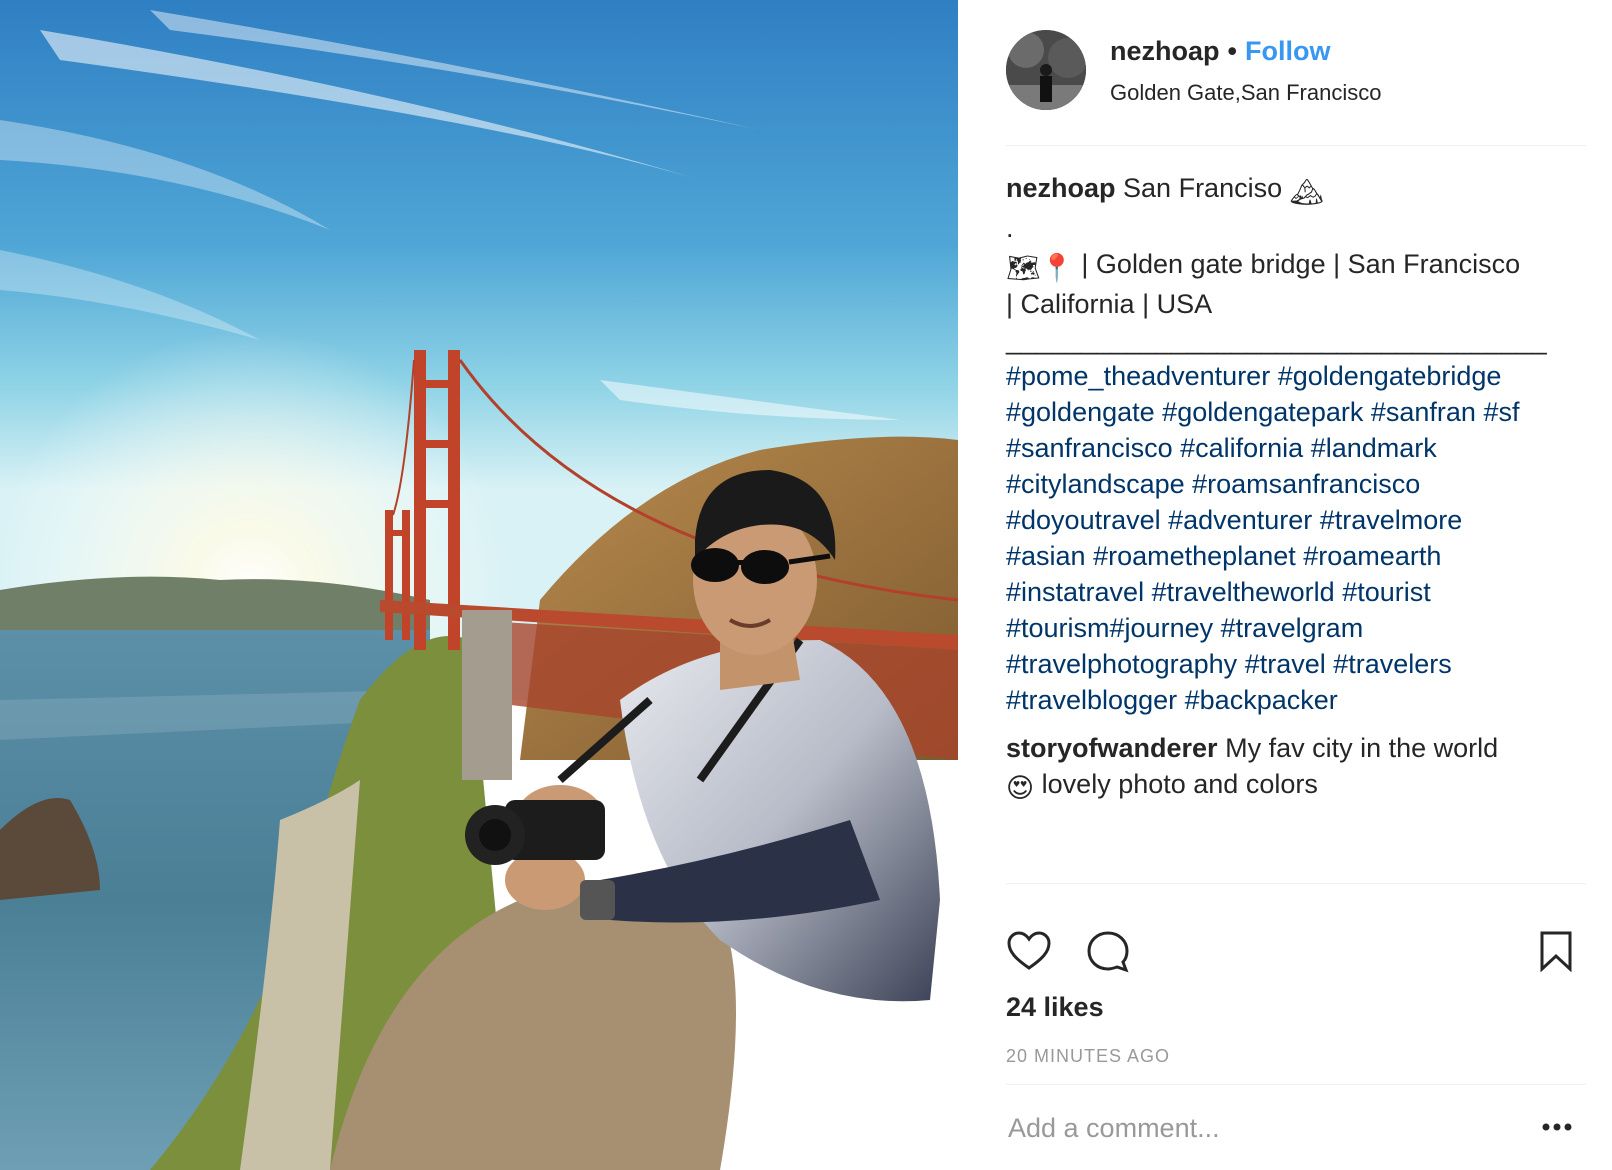  Describe the element at coordinates (1501, 412) in the screenshot. I see `hashtag-link: #sf` at that location.